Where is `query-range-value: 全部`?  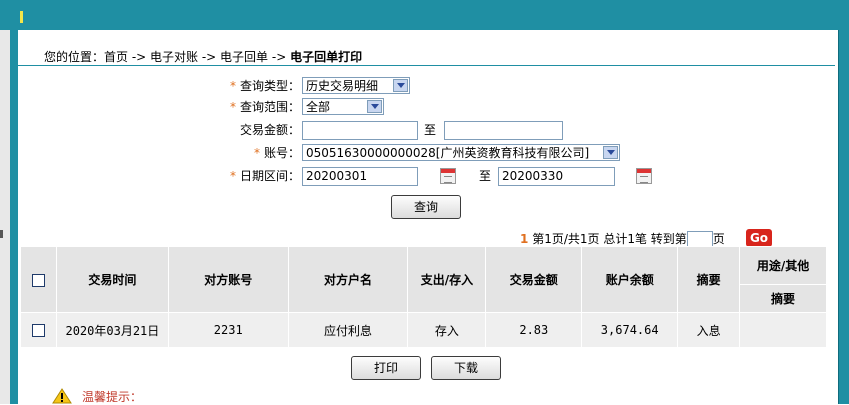
query-range-value: 全部 is located at coordinates (318, 107).